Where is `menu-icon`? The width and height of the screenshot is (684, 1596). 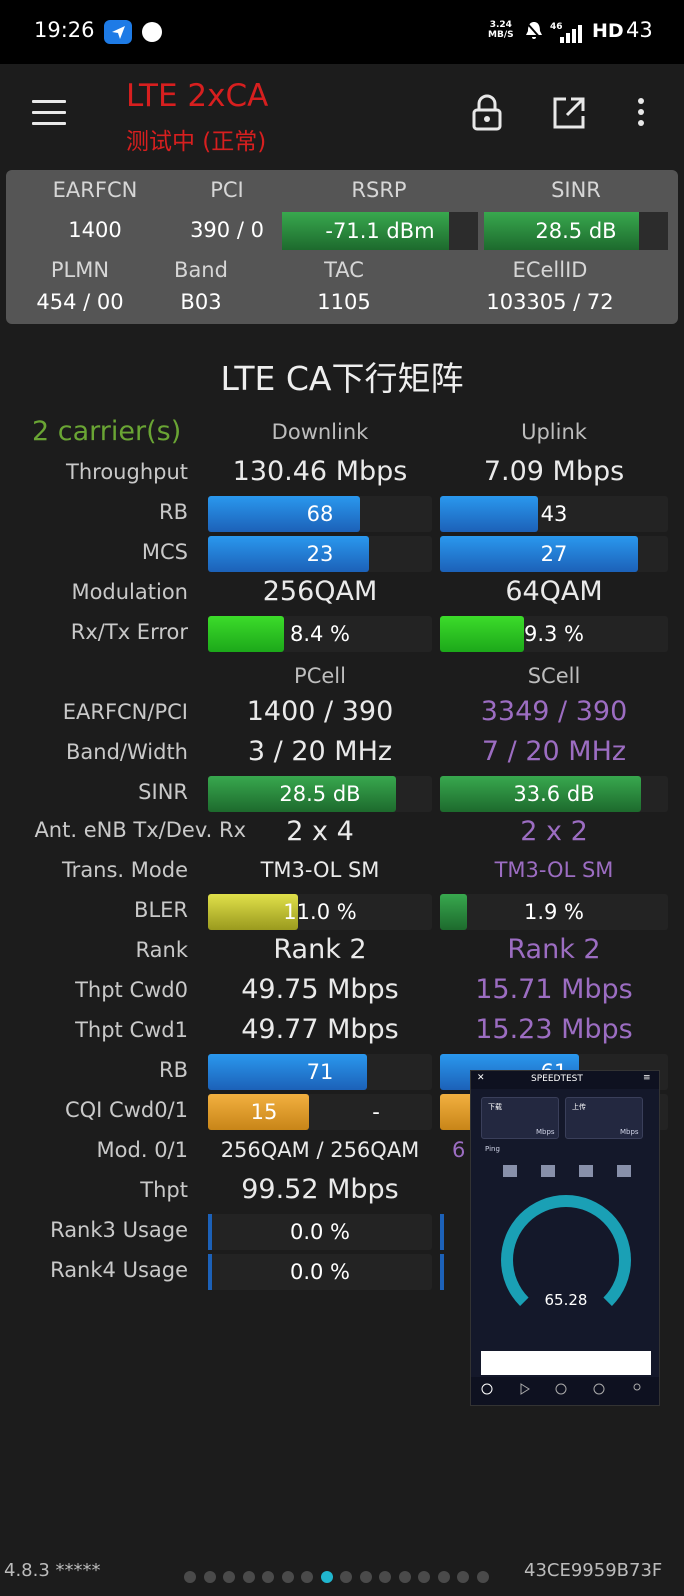 menu-icon is located at coordinates (49, 113).